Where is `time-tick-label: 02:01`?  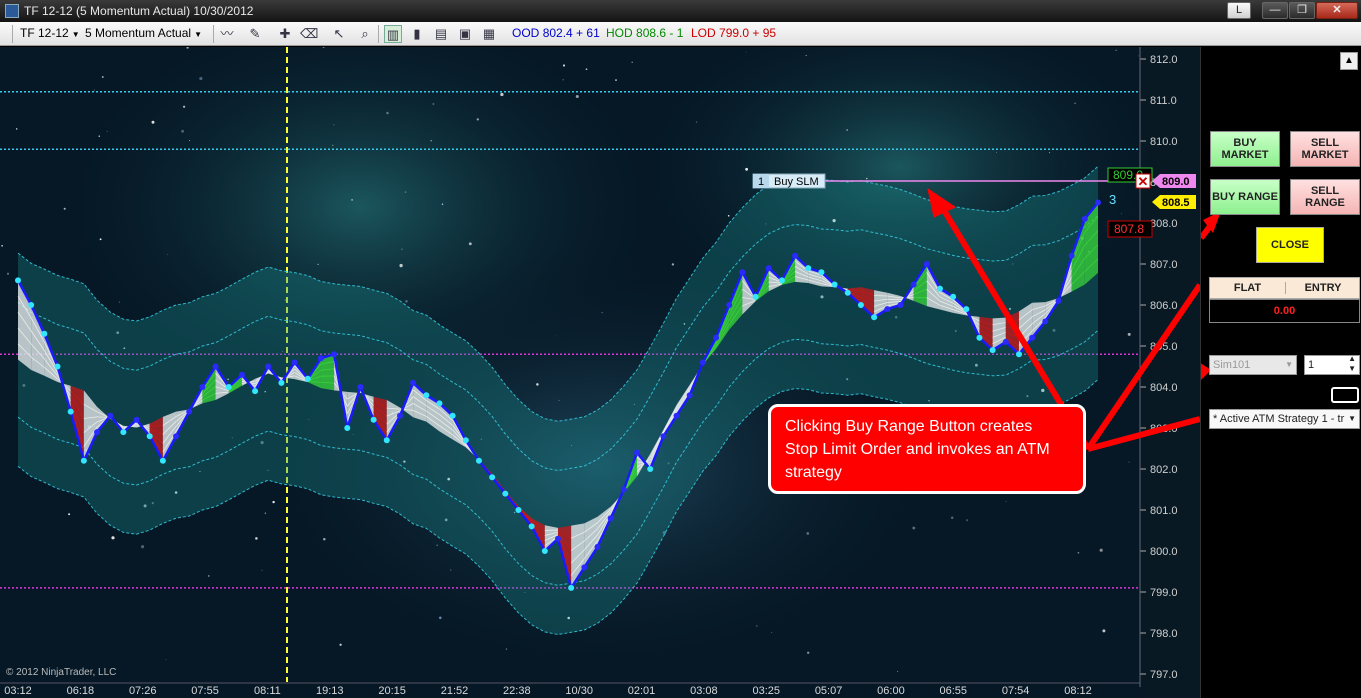
time-tick-label: 02:01 is located at coordinates (642, 691).